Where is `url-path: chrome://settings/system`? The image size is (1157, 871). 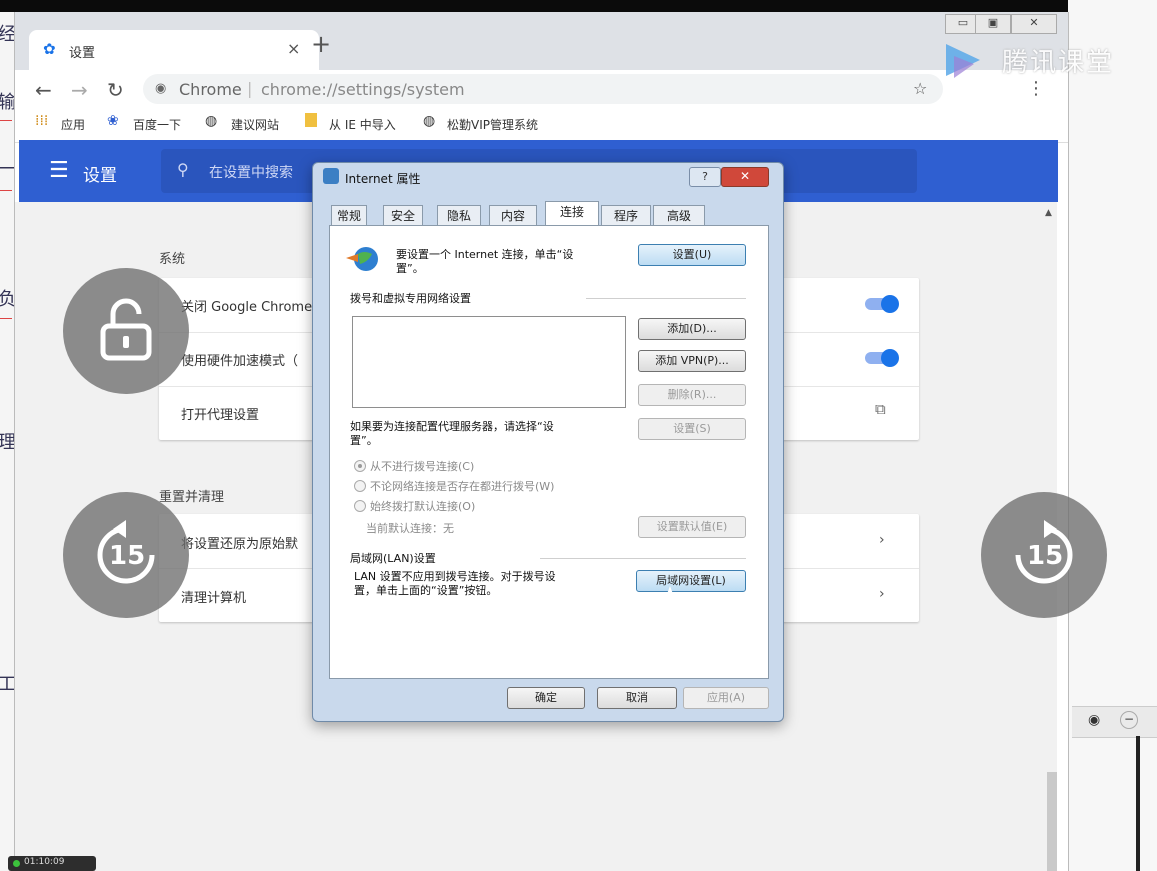
url-path: chrome://settings/system is located at coordinates (363, 89).